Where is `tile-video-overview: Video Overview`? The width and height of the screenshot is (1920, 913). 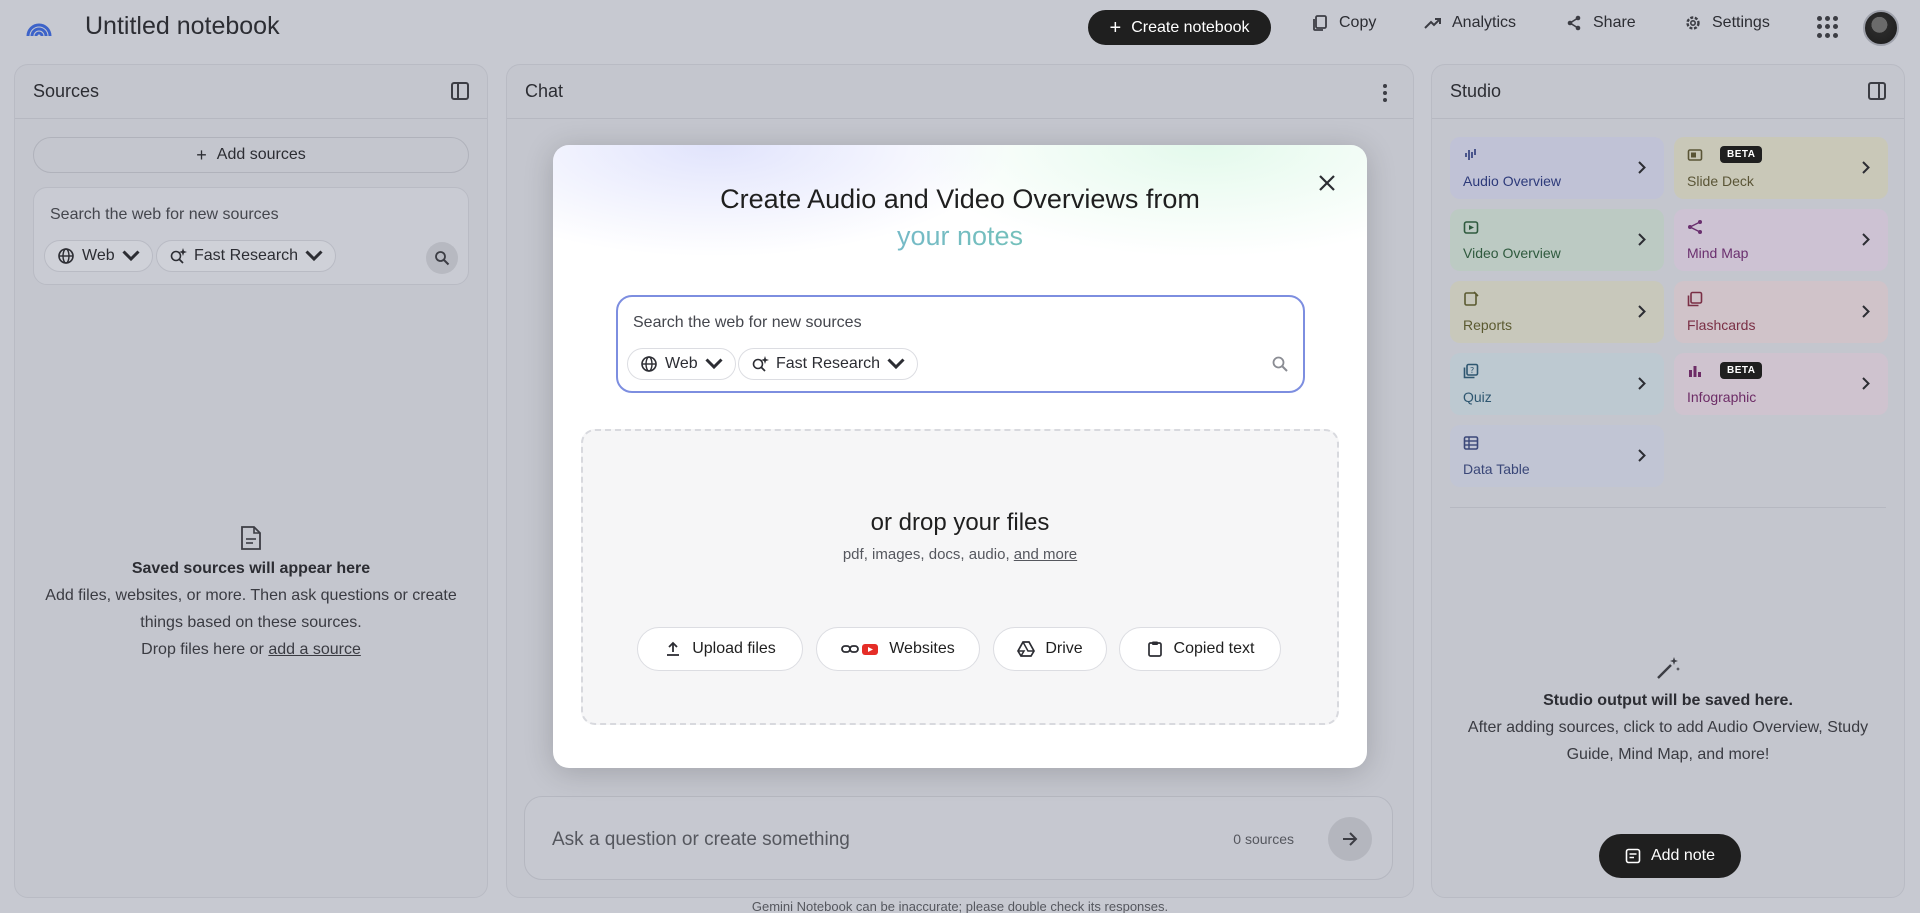 tile-video-overview: Video Overview is located at coordinates (1557, 240).